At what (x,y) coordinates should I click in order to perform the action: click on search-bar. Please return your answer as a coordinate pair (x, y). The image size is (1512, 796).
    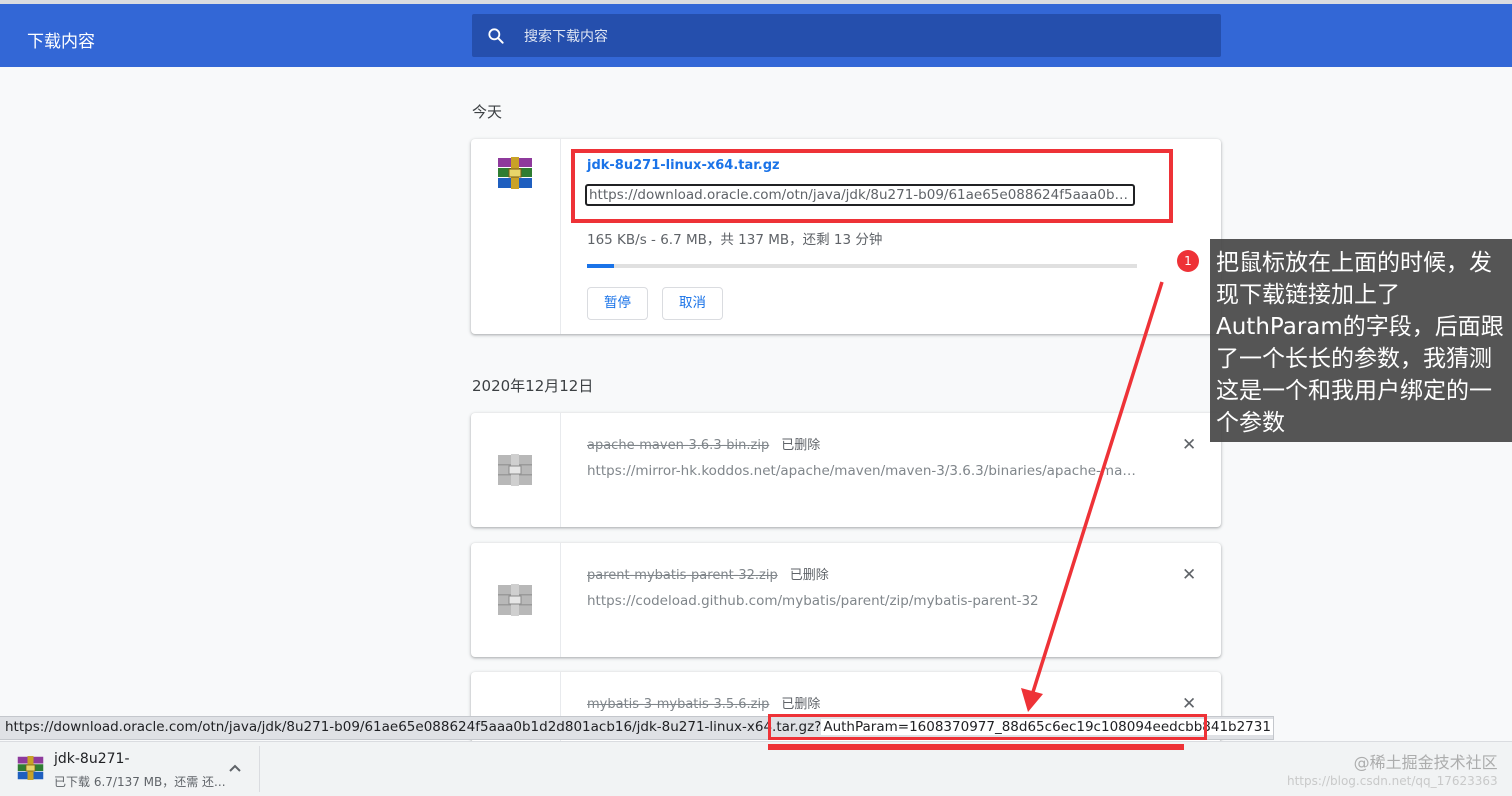
    Looking at the image, I should click on (846, 36).